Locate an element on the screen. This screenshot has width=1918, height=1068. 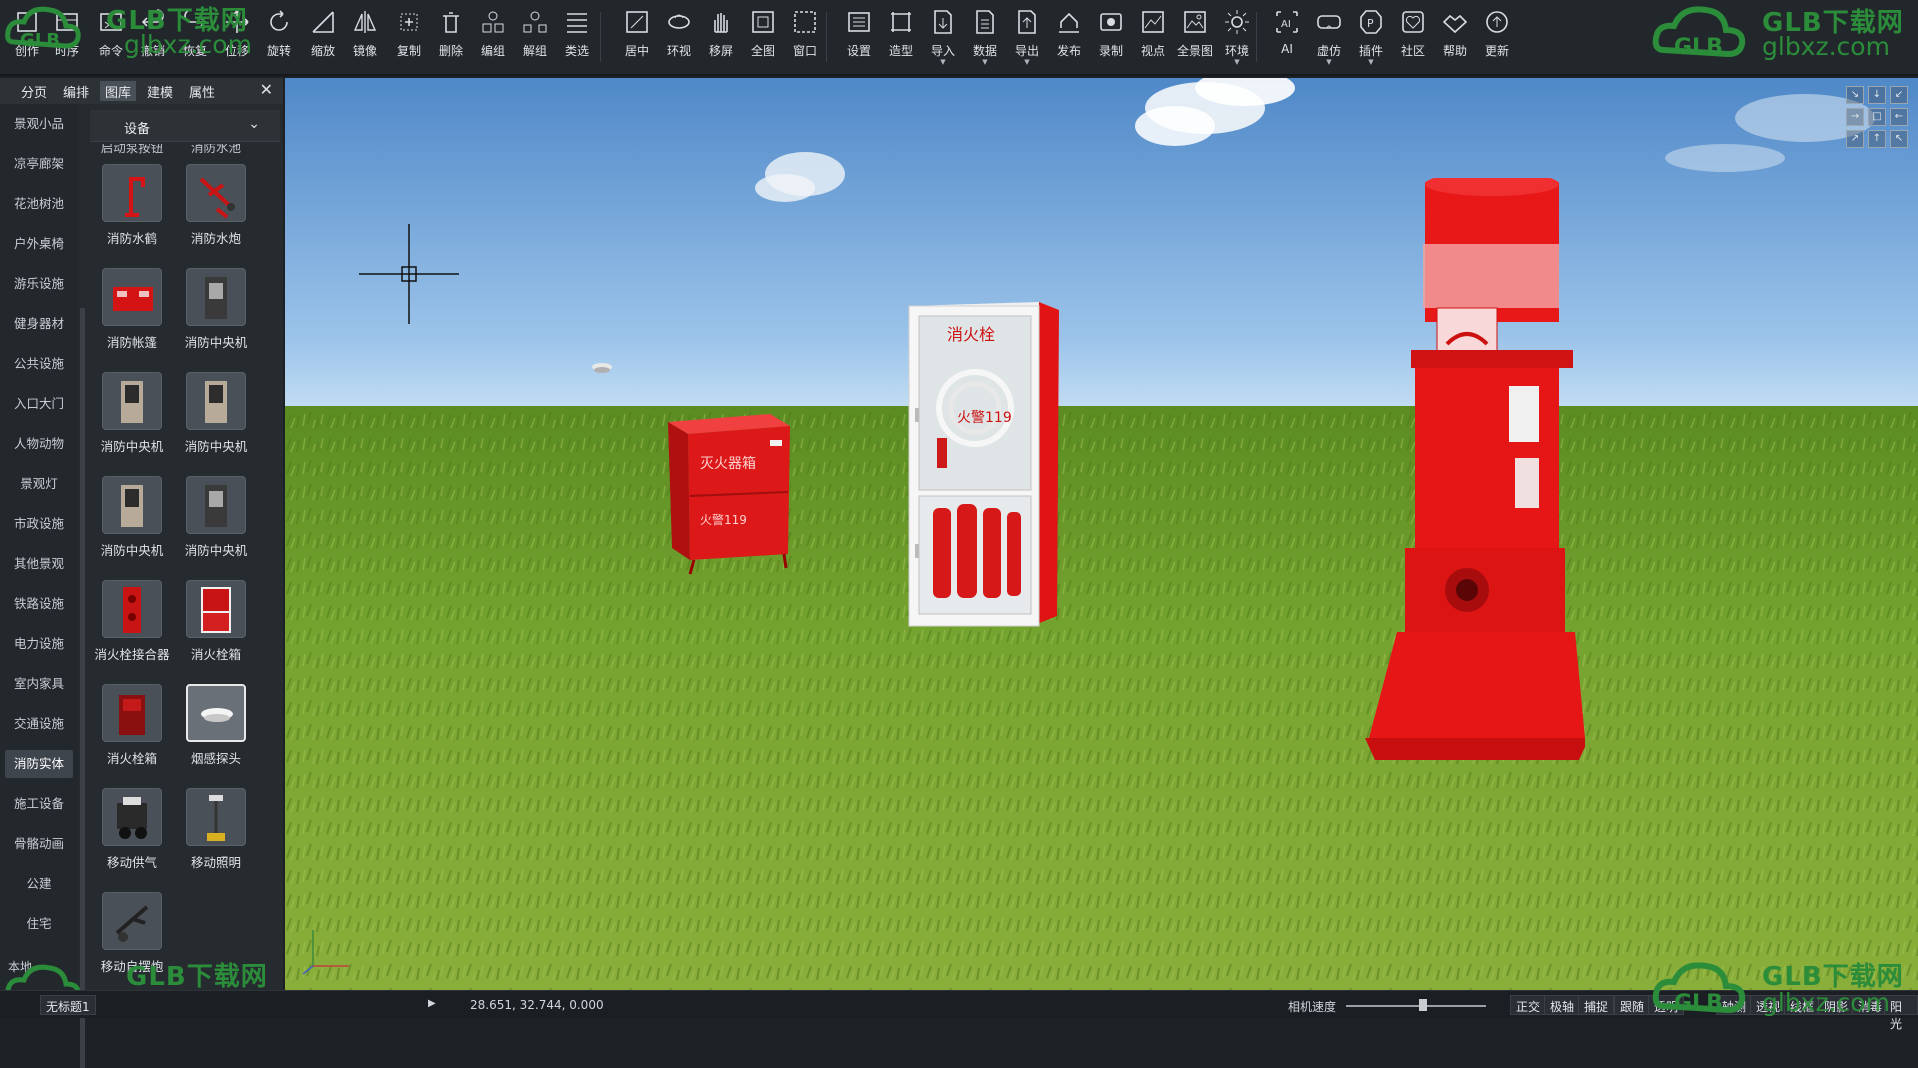
camera-speed-handle is located at coordinates (1423, 1005).